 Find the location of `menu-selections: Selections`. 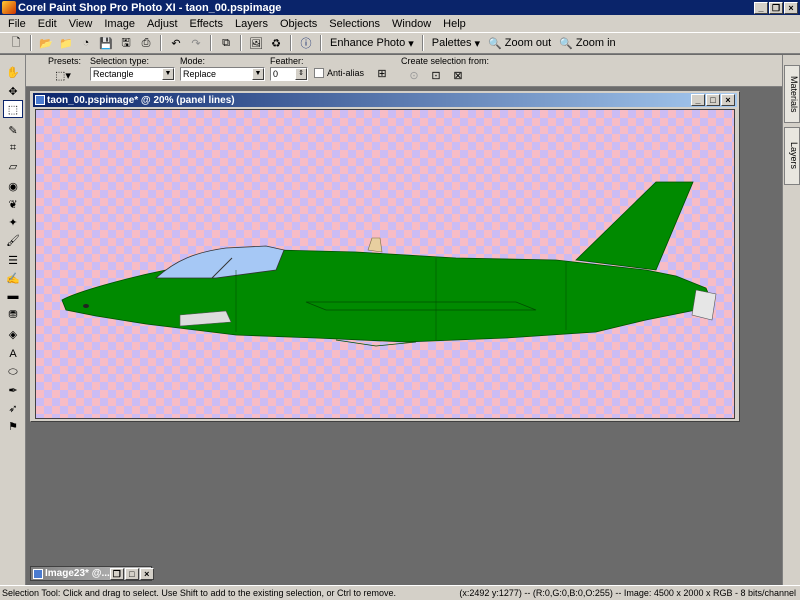

menu-selections: Selections is located at coordinates (354, 24).